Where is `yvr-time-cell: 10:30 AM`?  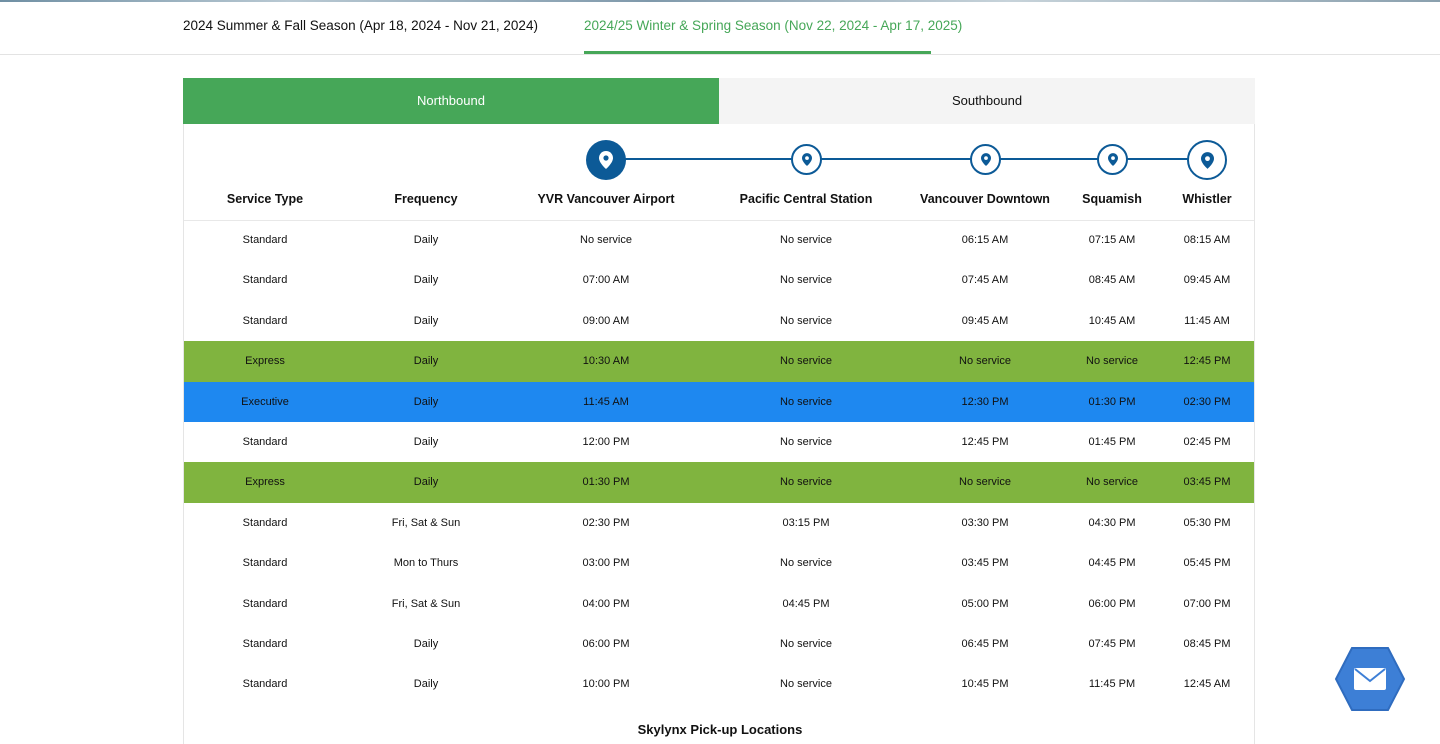 yvr-time-cell: 10:30 AM is located at coordinates (606, 361).